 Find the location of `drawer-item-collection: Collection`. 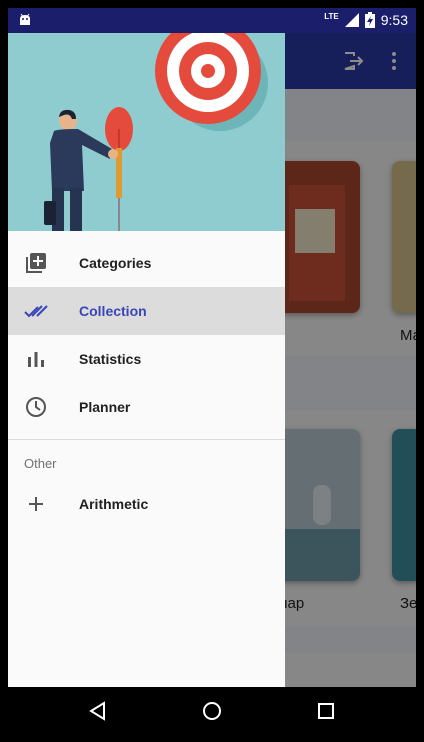

drawer-item-collection: Collection is located at coordinates (146, 311).